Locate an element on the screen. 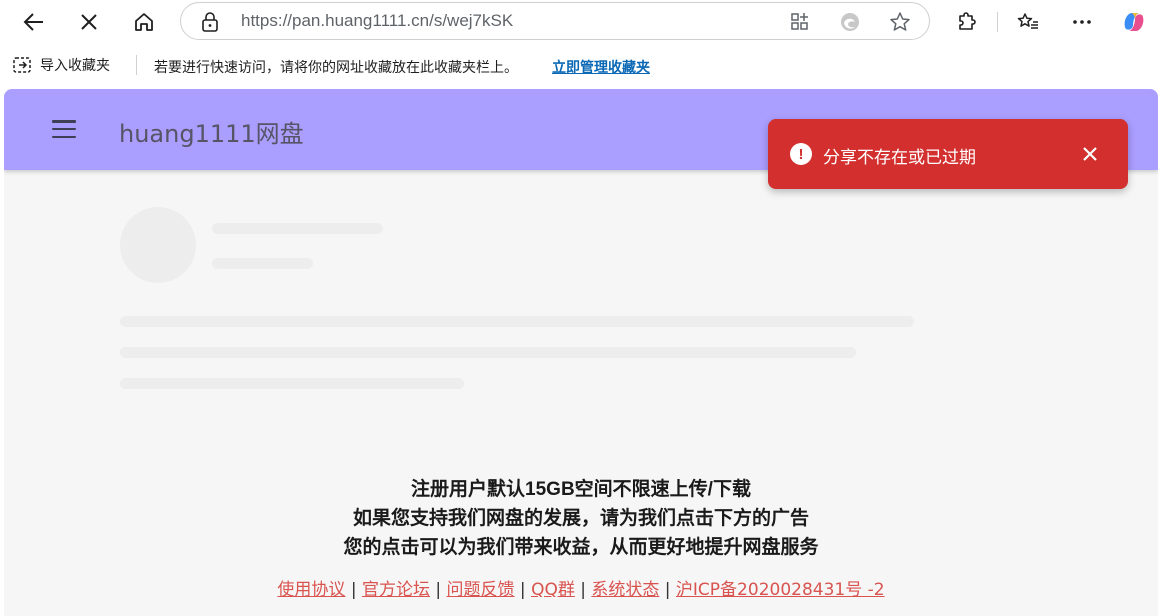  bookmarks-bar: 导入收藏夹 若要进行快速访问，请将你的网址收藏放在此收藏夹栏上。 立即管理收藏夹 is located at coordinates (580, 66).